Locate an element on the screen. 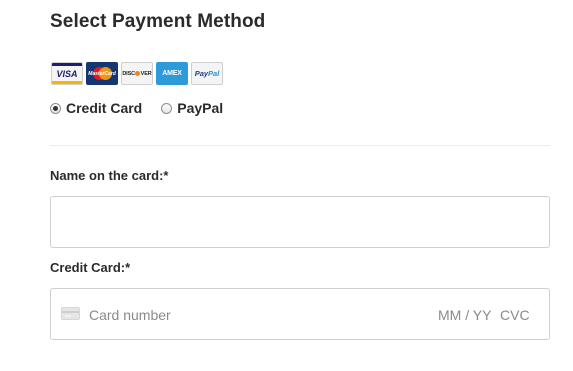 The width and height of the screenshot is (573, 371). credit-card-option-label: Credit Card is located at coordinates (104, 108).